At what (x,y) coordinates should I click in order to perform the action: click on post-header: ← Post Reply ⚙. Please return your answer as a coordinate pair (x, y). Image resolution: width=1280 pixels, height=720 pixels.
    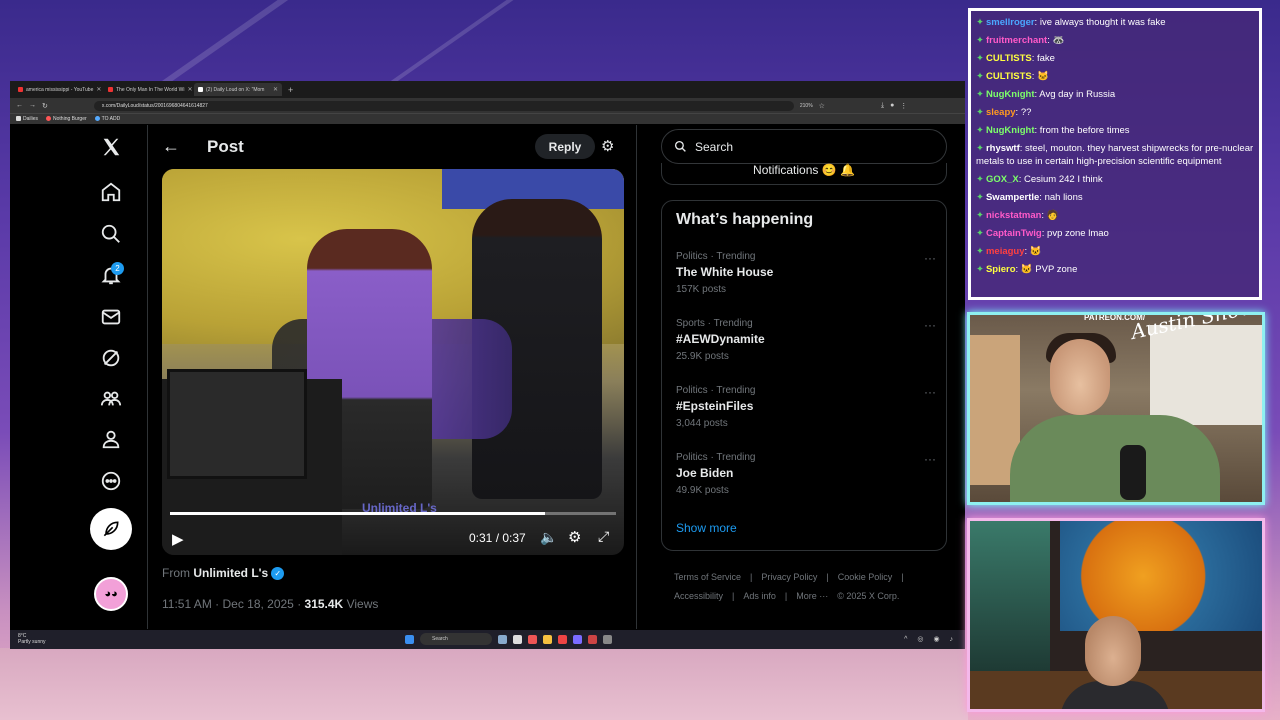
    Looking at the image, I should click on (392, 146).